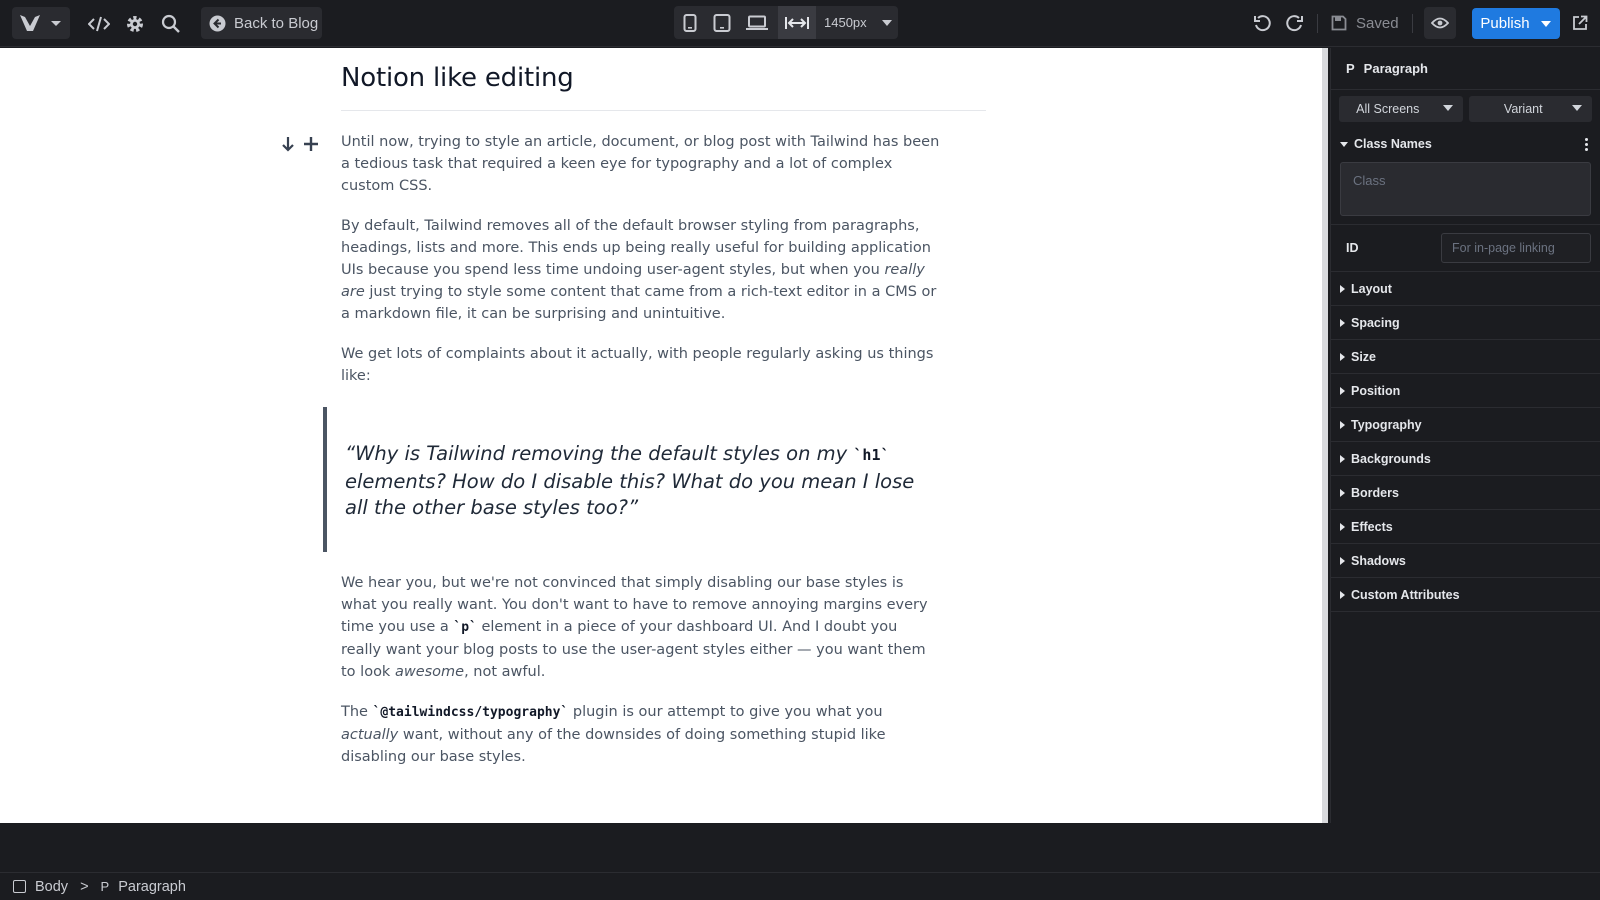 This screenshot has width=1600, height=900. Describe the element at coordinates (1465, 561) in the screenshot. I see `section-shadows: Shadows` at that location.